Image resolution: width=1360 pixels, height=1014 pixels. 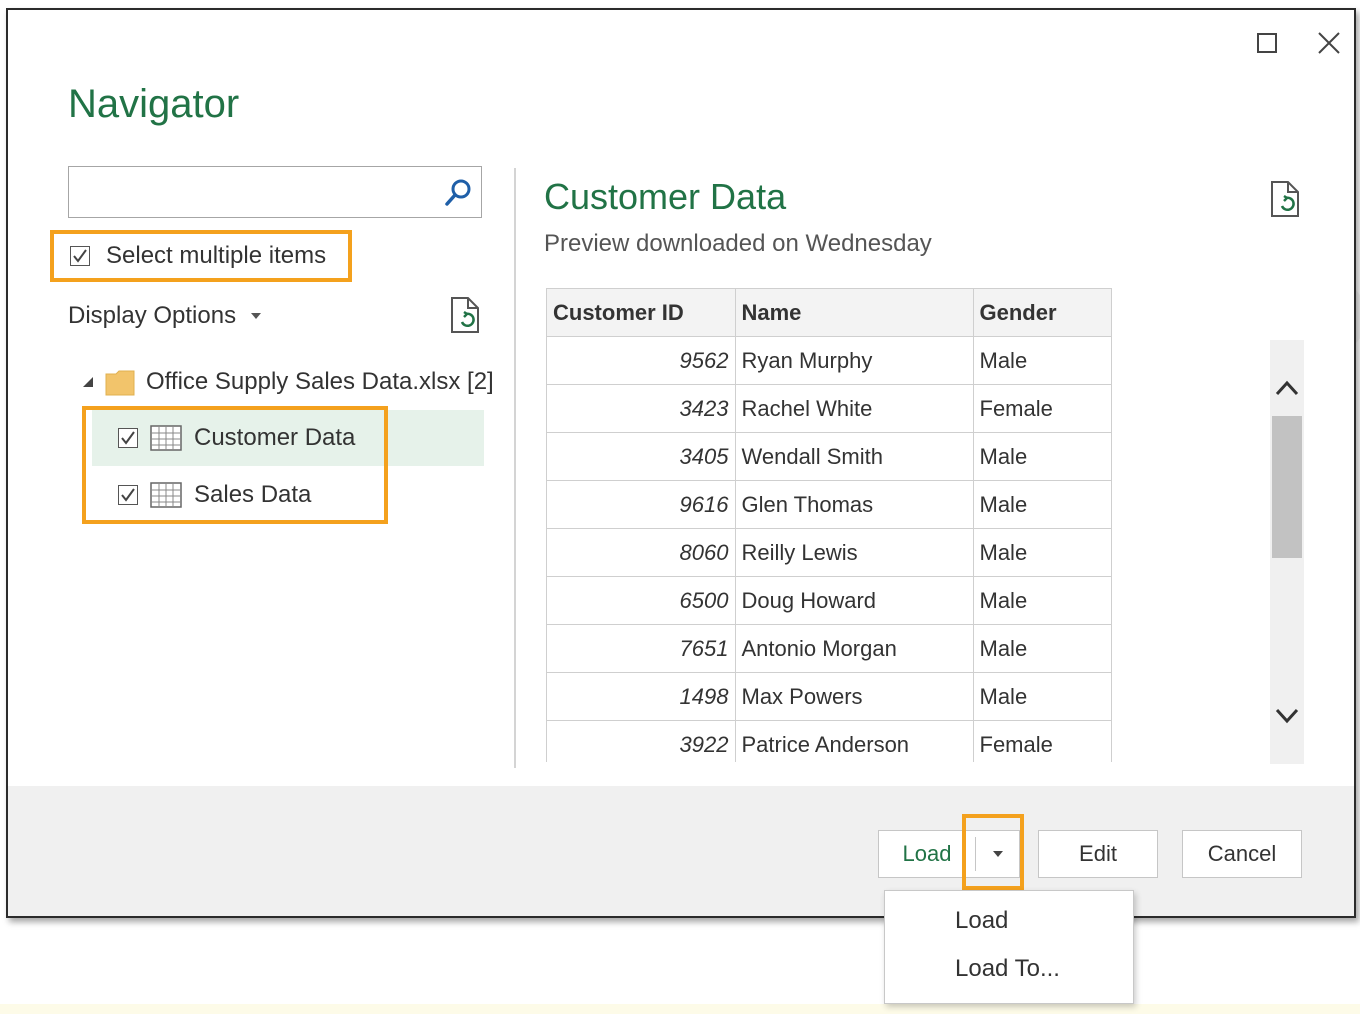 I want to click on search-icon, so click(x=458, y=194).